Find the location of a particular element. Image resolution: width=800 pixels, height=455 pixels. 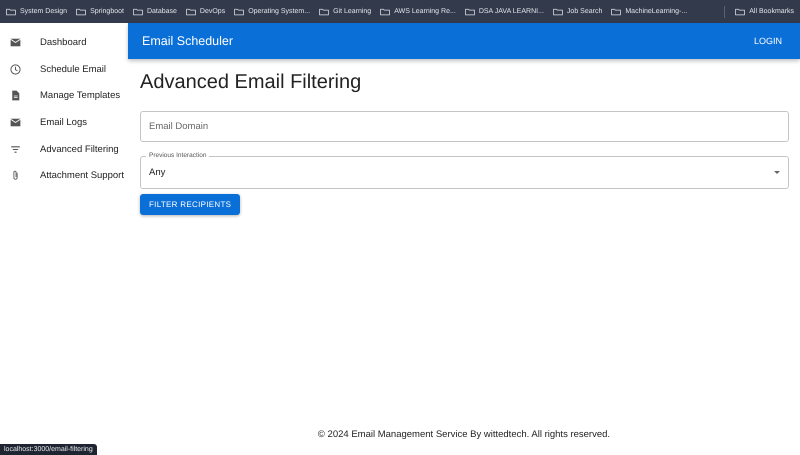

filter-recipients-button: FILTER RECIPIENTS is located at coordinates (190, 204).